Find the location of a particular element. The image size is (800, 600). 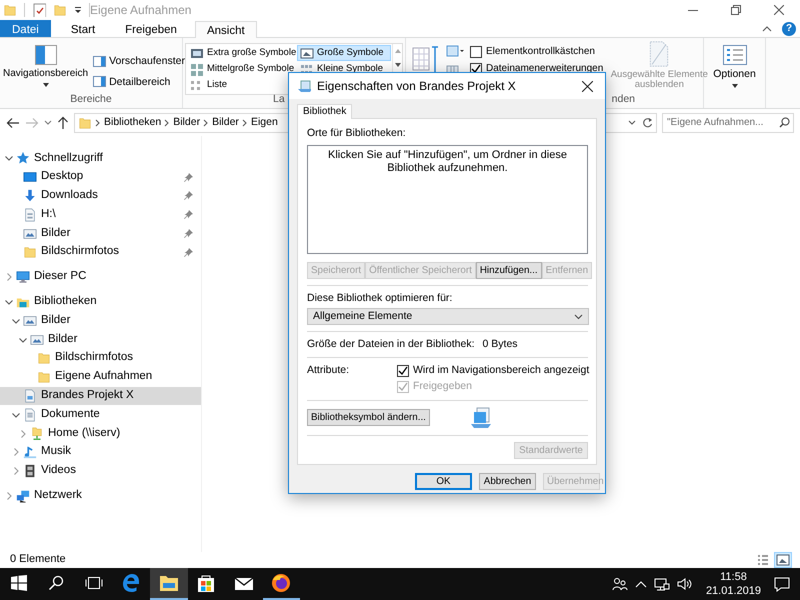

empty-list-message: Klicken Sie auf "Hinzufügen", um Ordner in diese Bibliothek aufzunehmen. is located at coordinates (447, 161).